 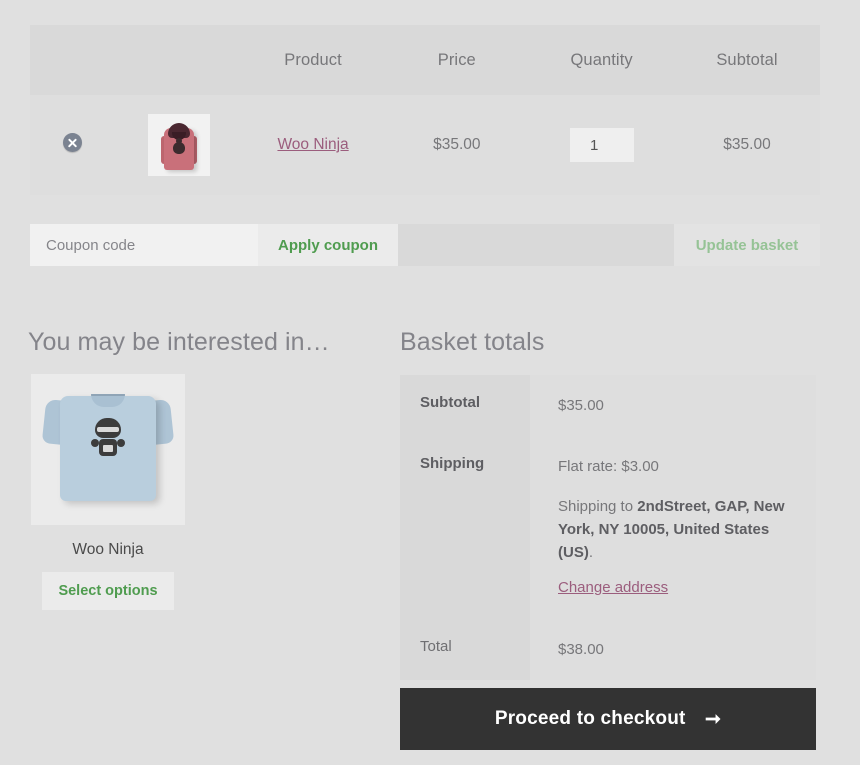 I want to click on shipping-to-prefix: Shipping to, so click(x=598, y=506).